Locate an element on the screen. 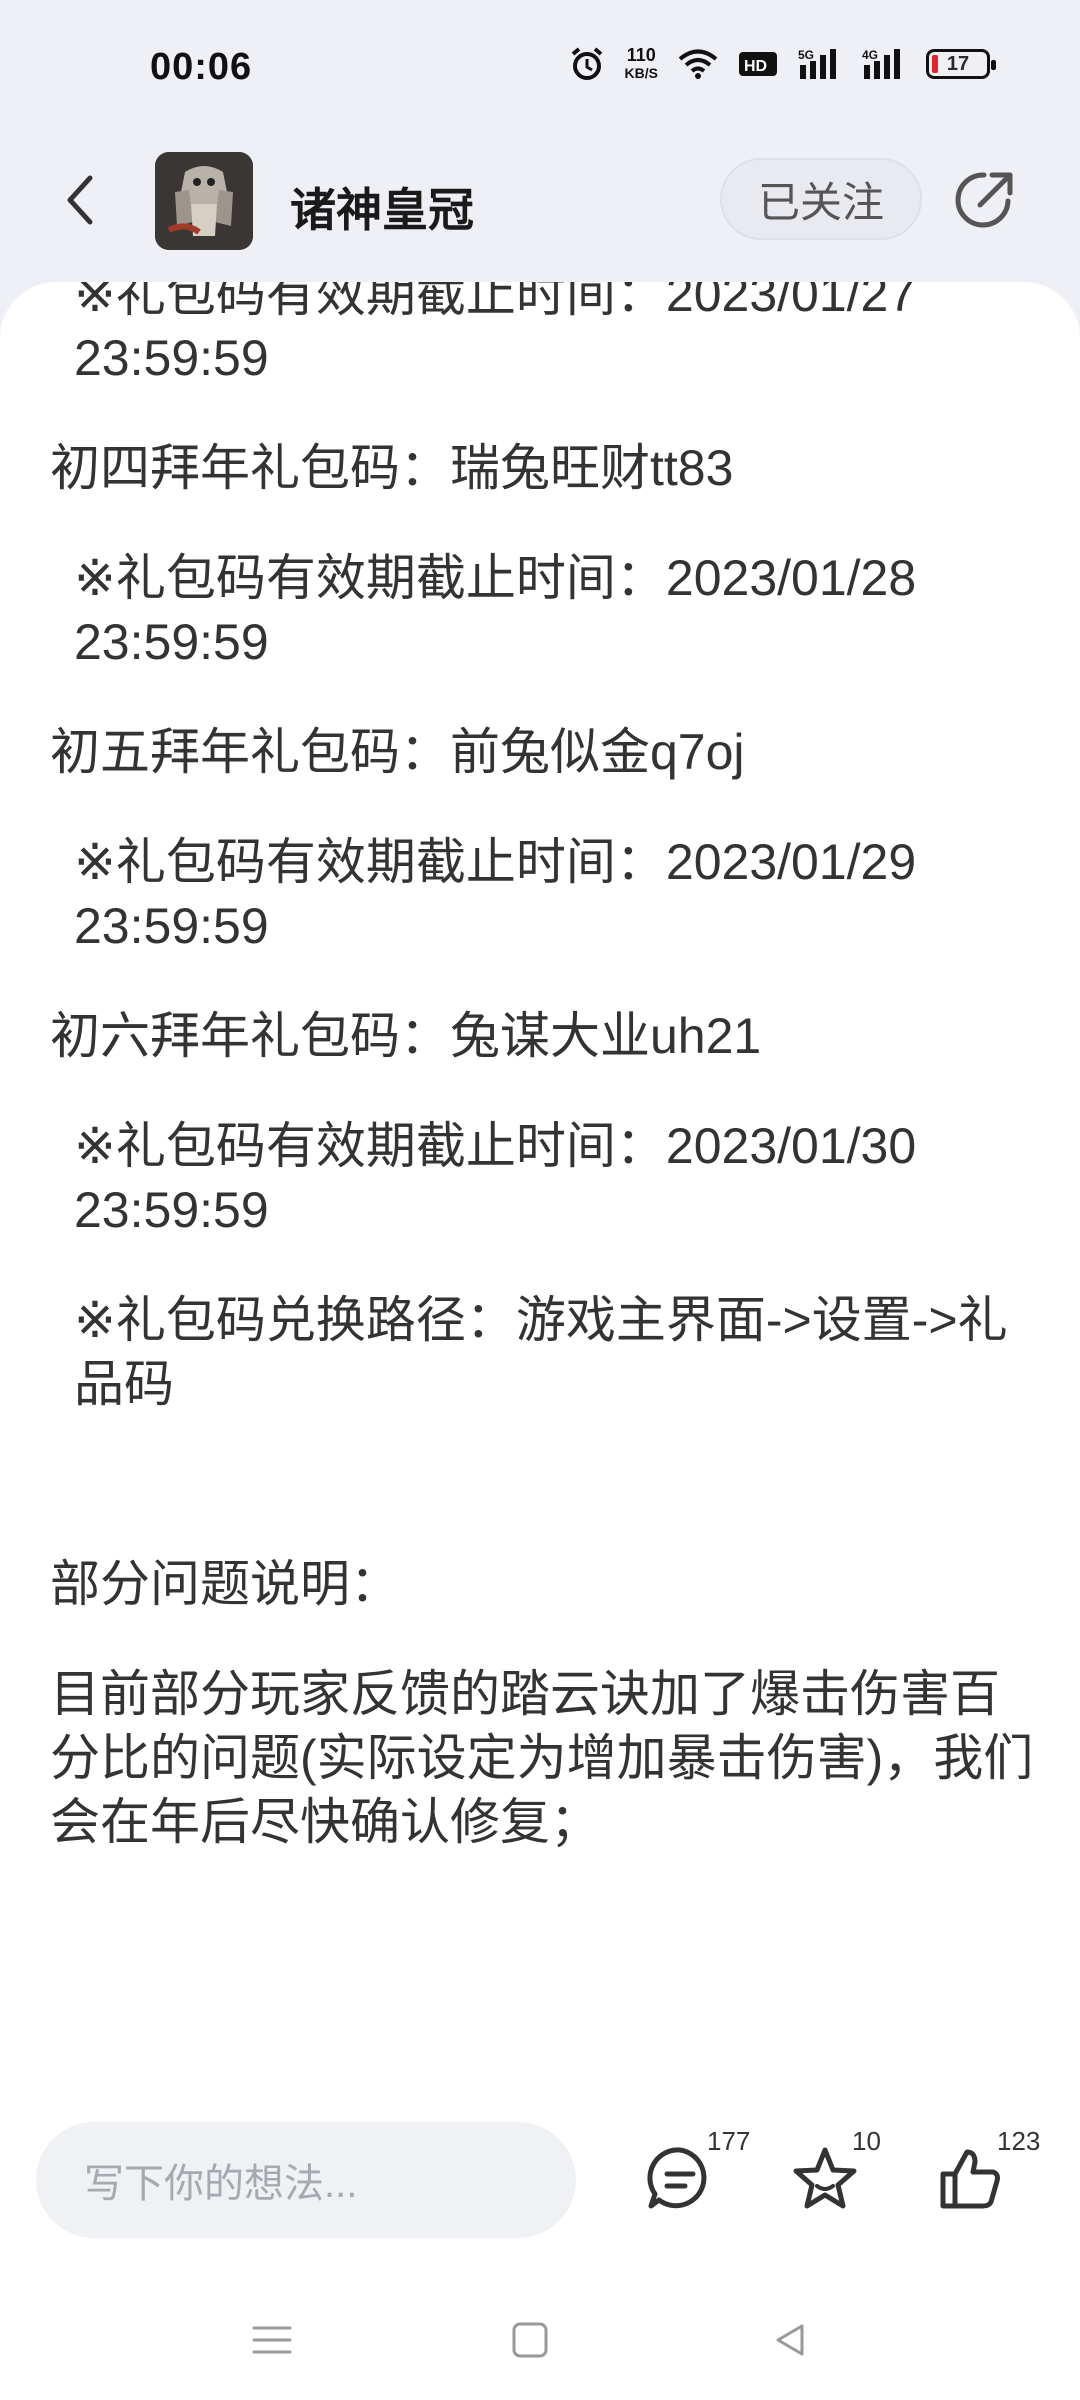 This screenshot has height=2400, width=1080. clock: 00:06 is located at coordinates (201, 67).